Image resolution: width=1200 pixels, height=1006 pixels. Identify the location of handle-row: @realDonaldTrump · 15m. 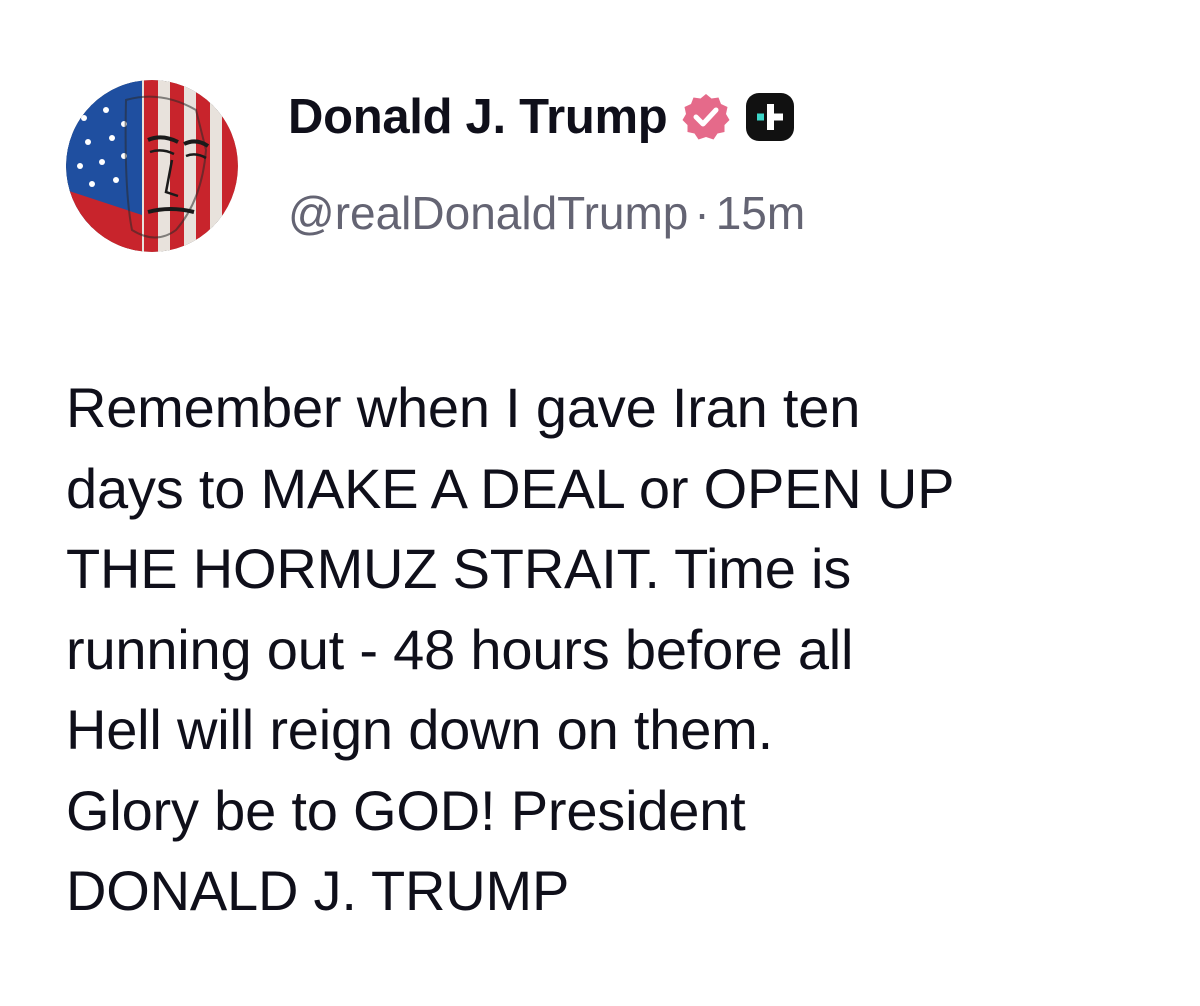
(546, 213).